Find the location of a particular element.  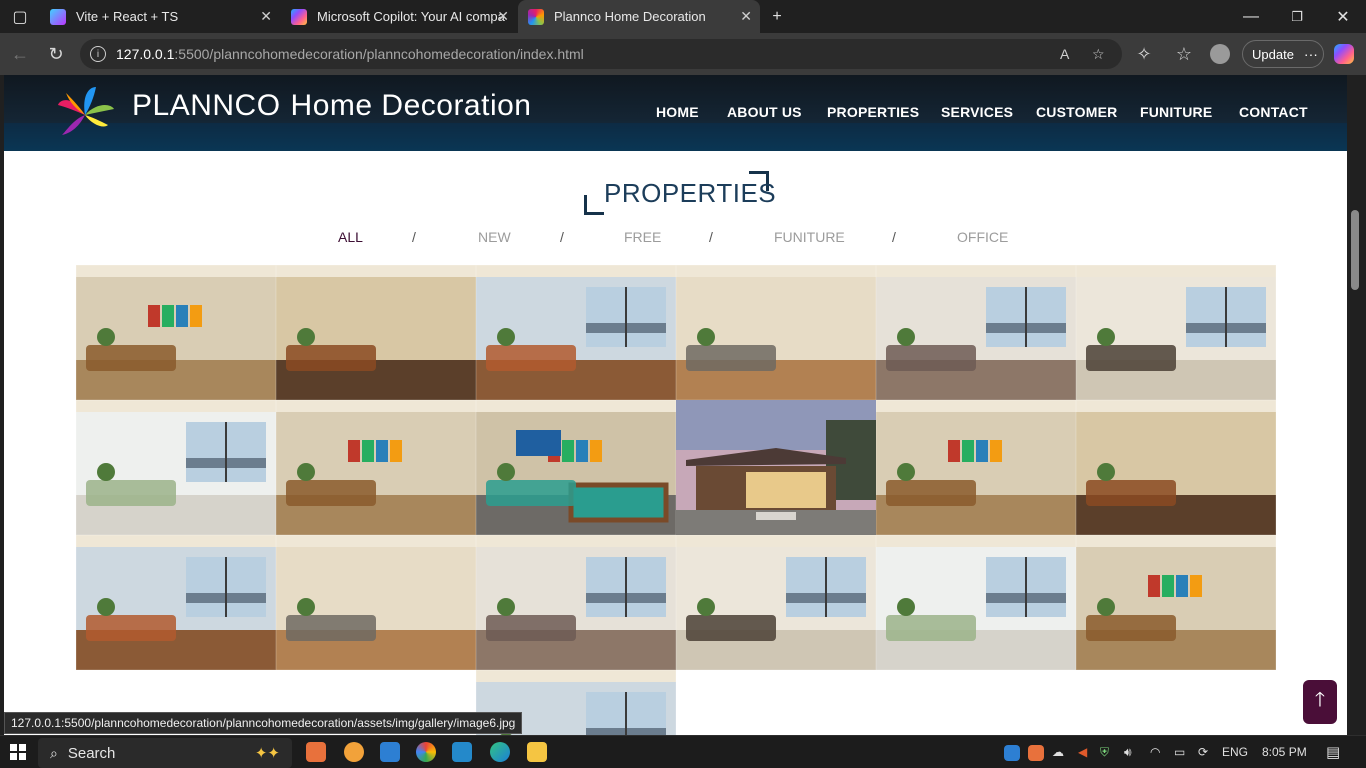

nav-funiture: FUNITURE is located at coordinates (1176, 112).